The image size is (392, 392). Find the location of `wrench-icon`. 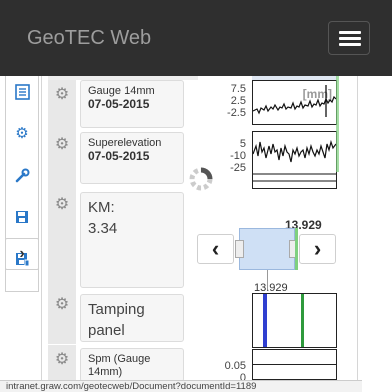

wrench-icon is located at coordinates (22, 175).